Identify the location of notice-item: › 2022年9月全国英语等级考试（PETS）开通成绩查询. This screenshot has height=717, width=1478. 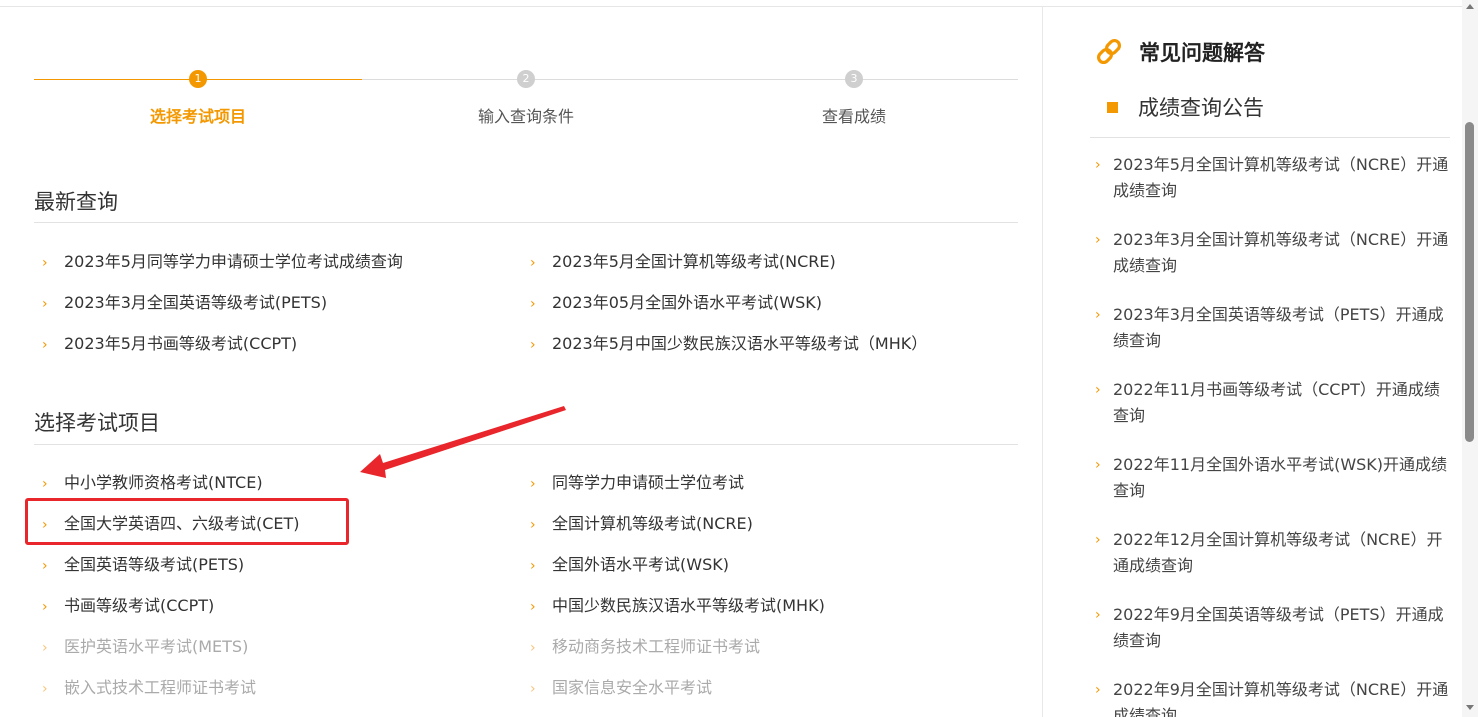
(1275, 628).